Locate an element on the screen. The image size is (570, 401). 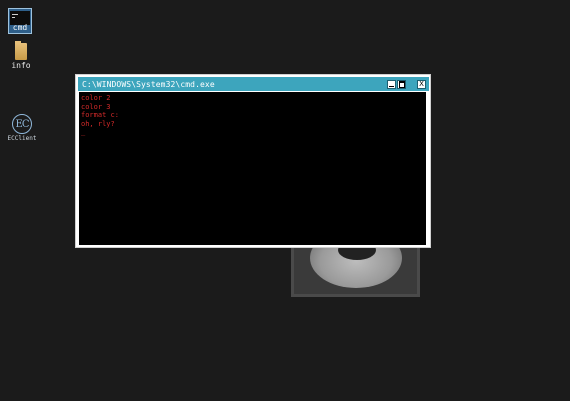
ecclient-icon-label: ECClient is located at coordinates (22, 138).